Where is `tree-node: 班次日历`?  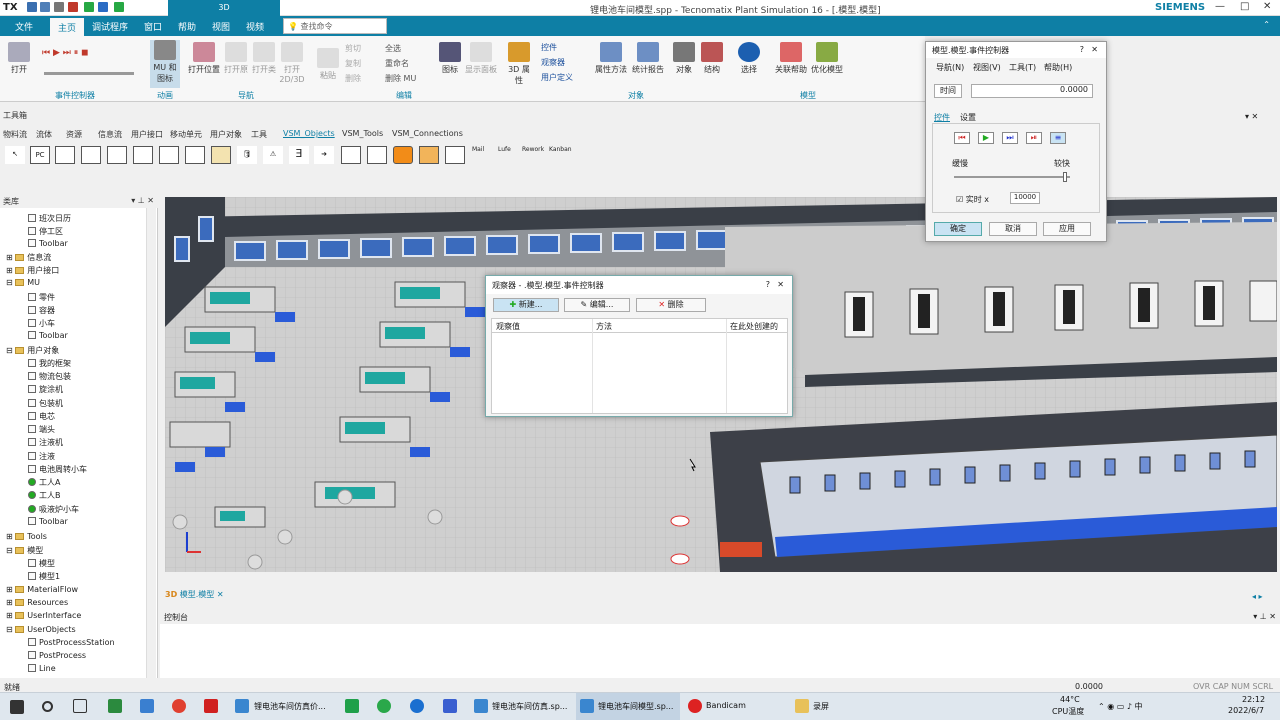
tree-node: 班次日历 is located at coordinates (49, 218).